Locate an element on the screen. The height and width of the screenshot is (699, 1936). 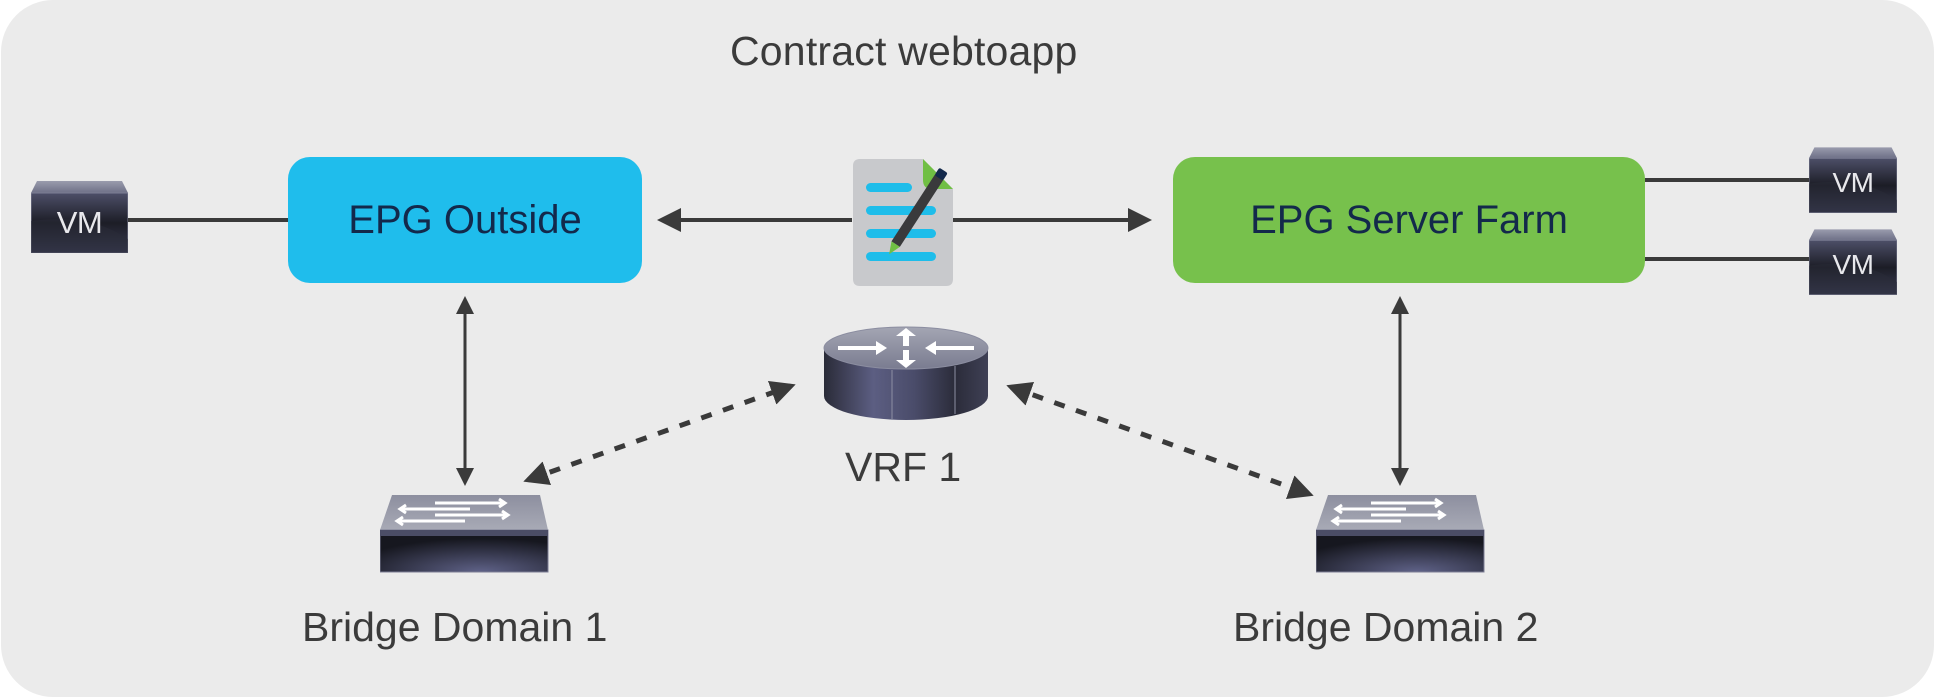
epg-outside-node: EPG Outside is located at coordinates (465, 220).